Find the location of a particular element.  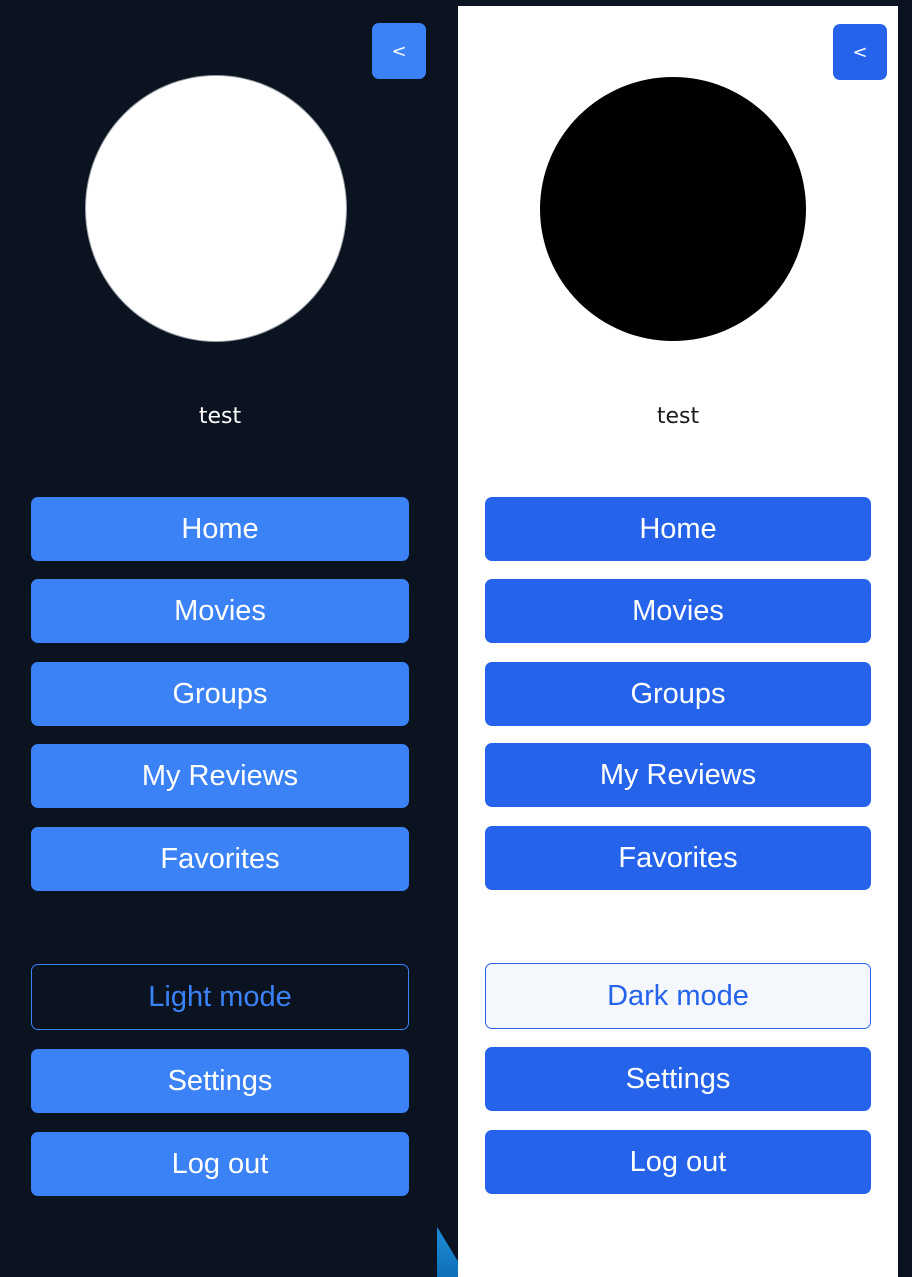

background-accent-shape is located at coordinates (447, 1251).